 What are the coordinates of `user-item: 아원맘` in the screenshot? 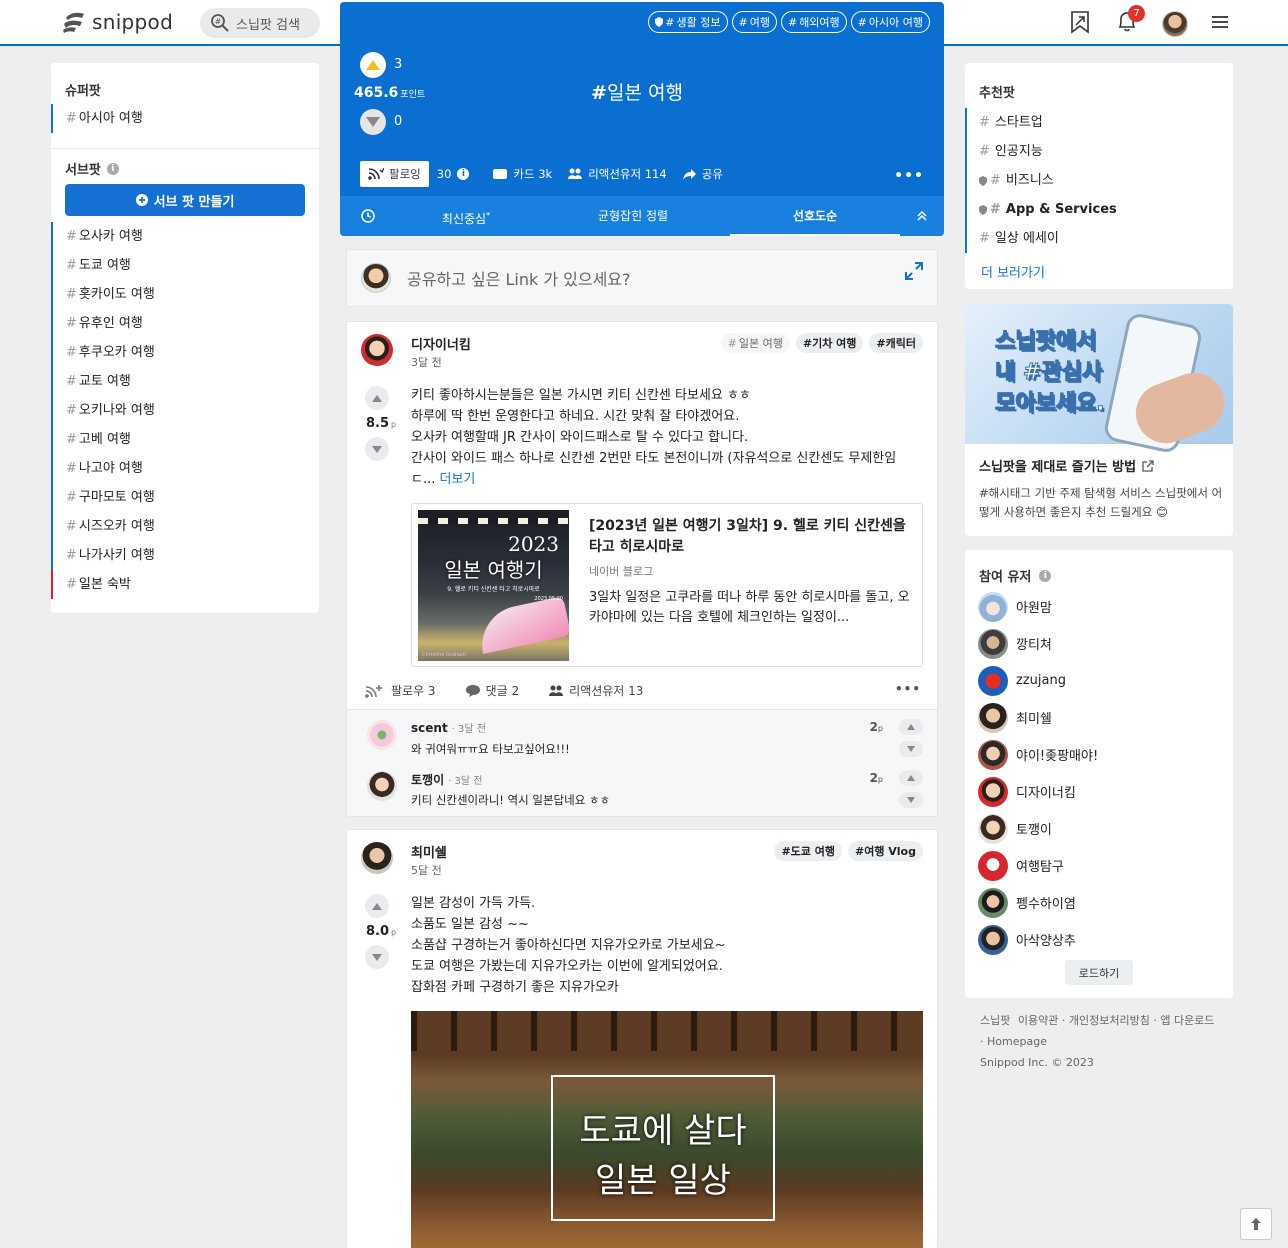 It's located at (1099, 606).